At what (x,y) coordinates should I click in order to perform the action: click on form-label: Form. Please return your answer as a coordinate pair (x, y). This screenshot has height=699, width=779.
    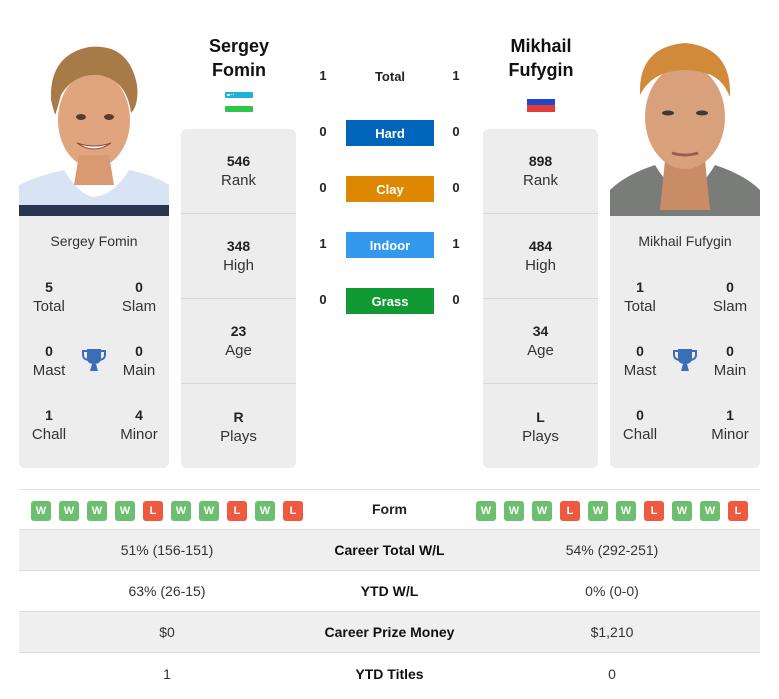
    Looking at the image, I should click on (389, 509).